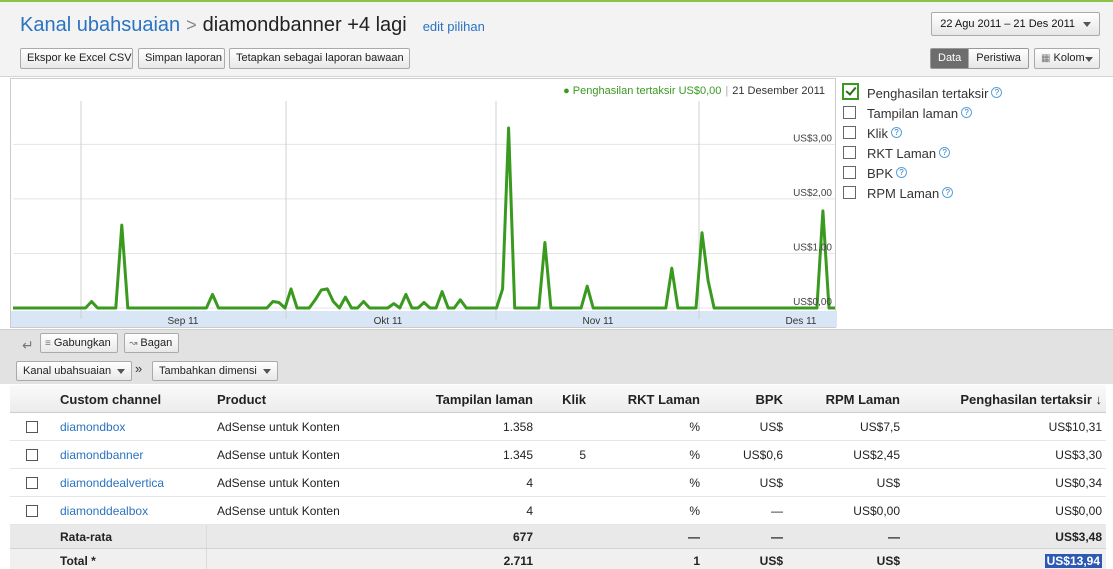 The height and width of the screenshot is (569, 1113). Describe the element at coordinates (928, 93) in the screenshot. I see `metric-label: Penghasilan tertaksir` at that location.